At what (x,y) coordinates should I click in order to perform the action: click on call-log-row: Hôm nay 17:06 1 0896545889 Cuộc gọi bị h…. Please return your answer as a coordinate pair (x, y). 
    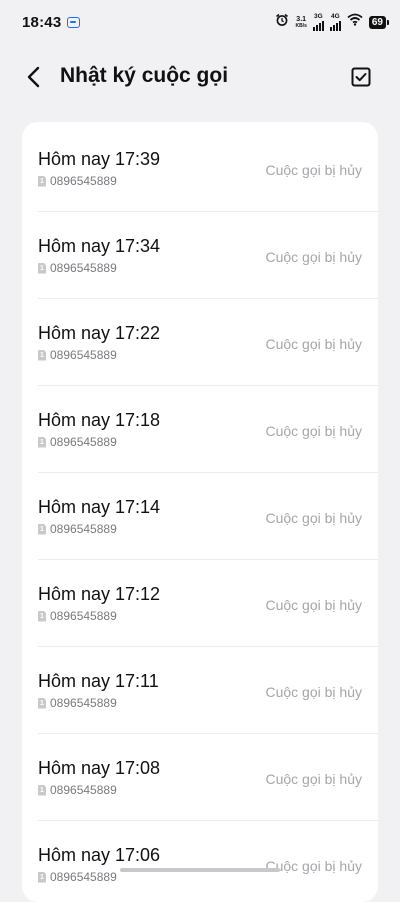
    Looking at the image, I should click on (200, 861).